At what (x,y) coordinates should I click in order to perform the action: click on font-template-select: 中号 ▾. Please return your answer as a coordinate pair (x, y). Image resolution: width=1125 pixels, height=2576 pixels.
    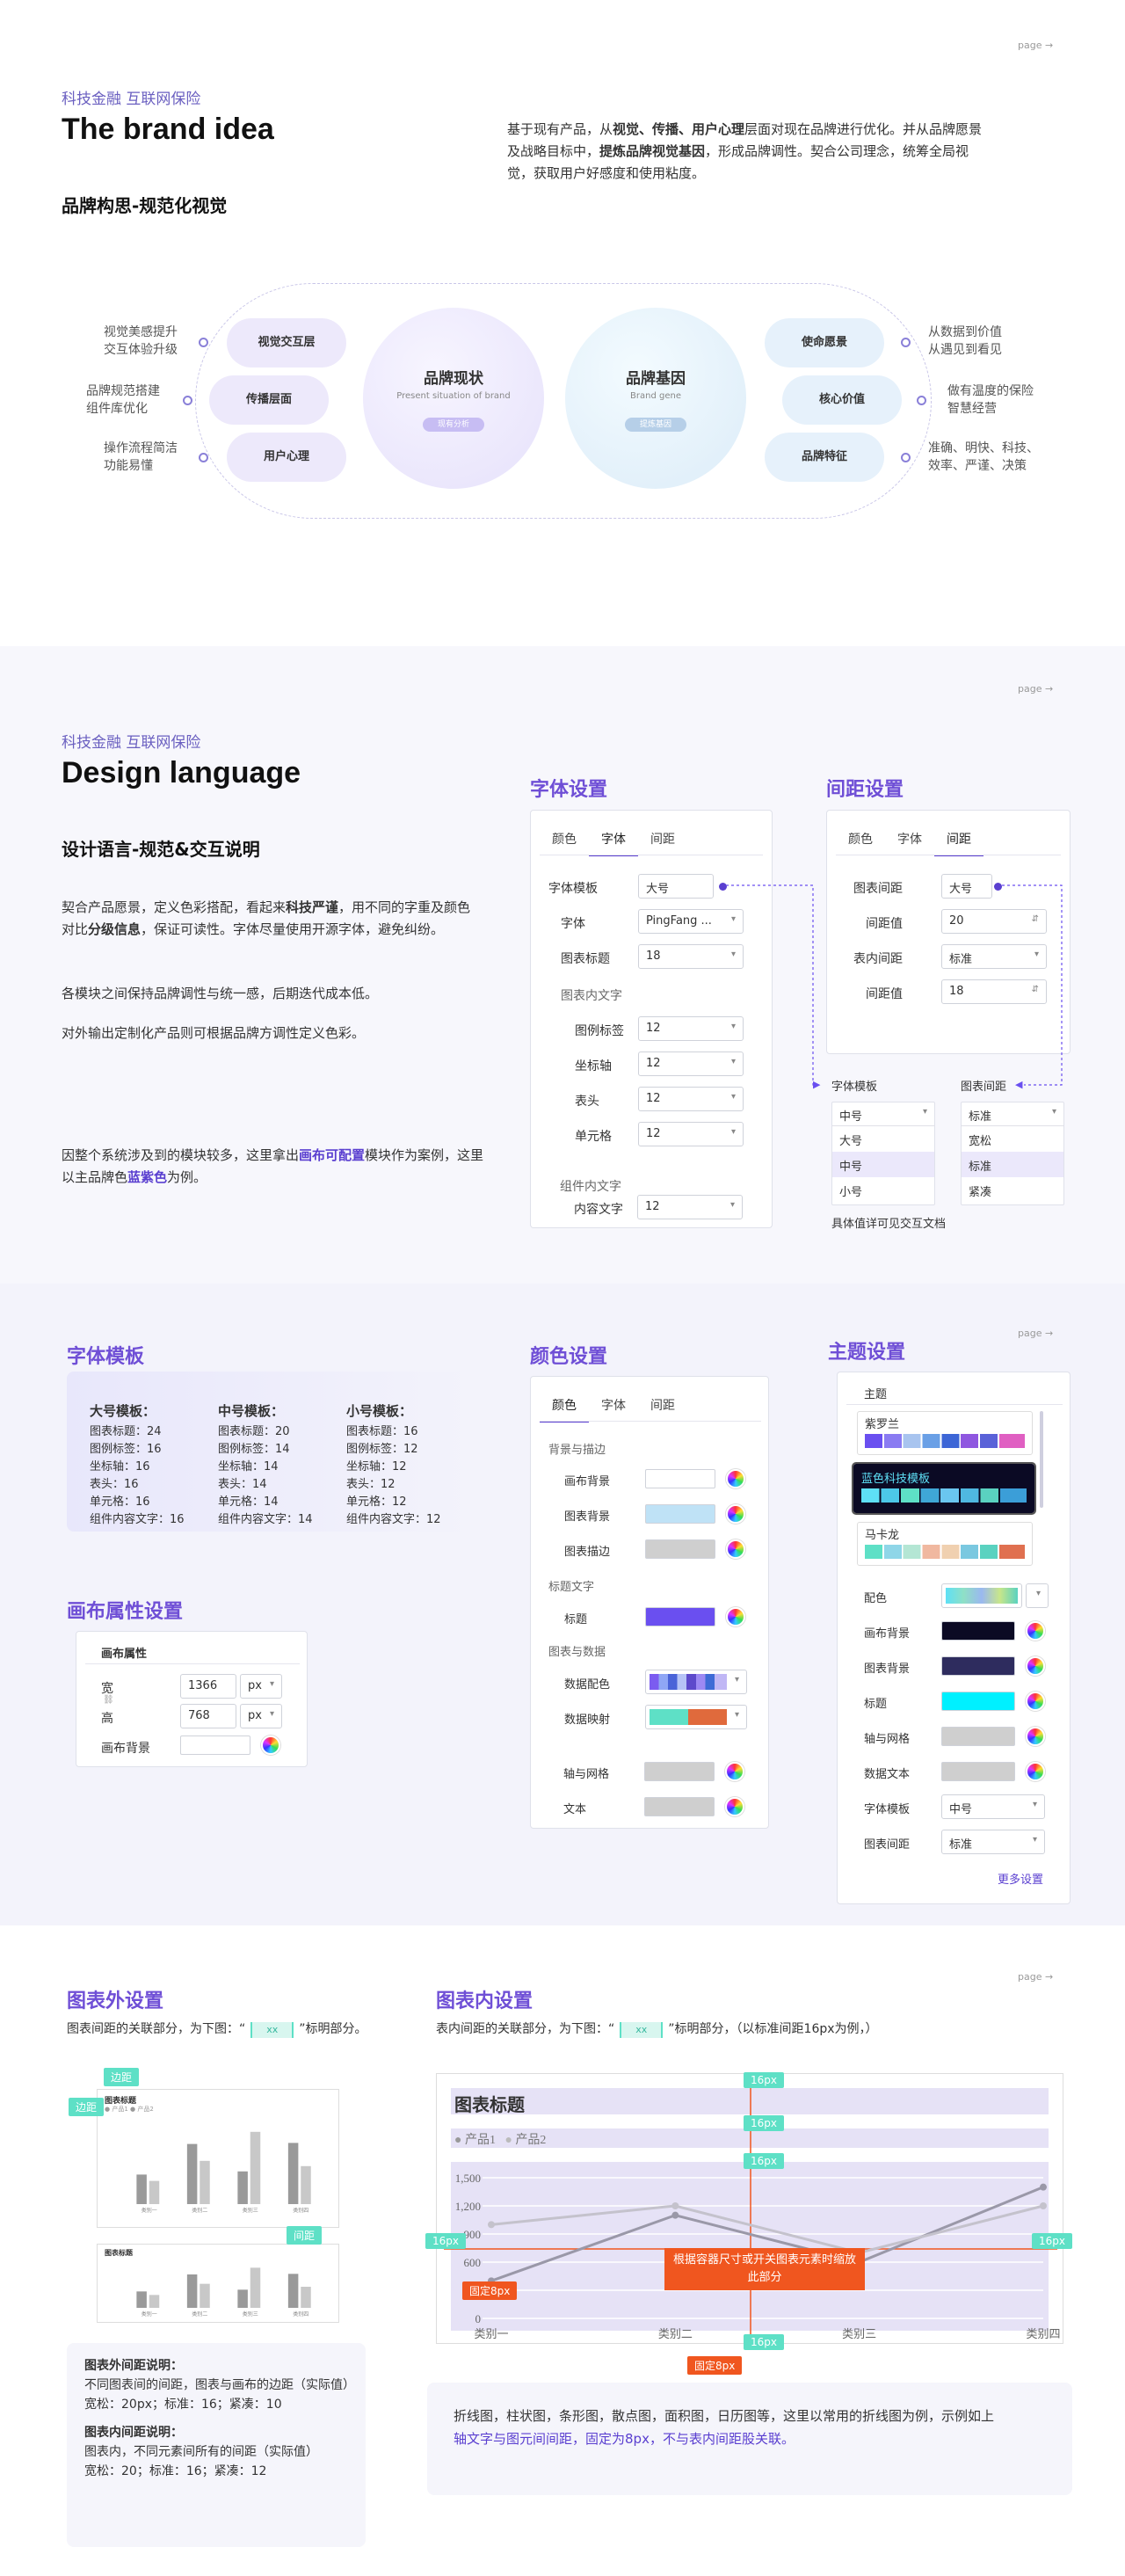
    Looking at the image, I should click on (993, 1806).